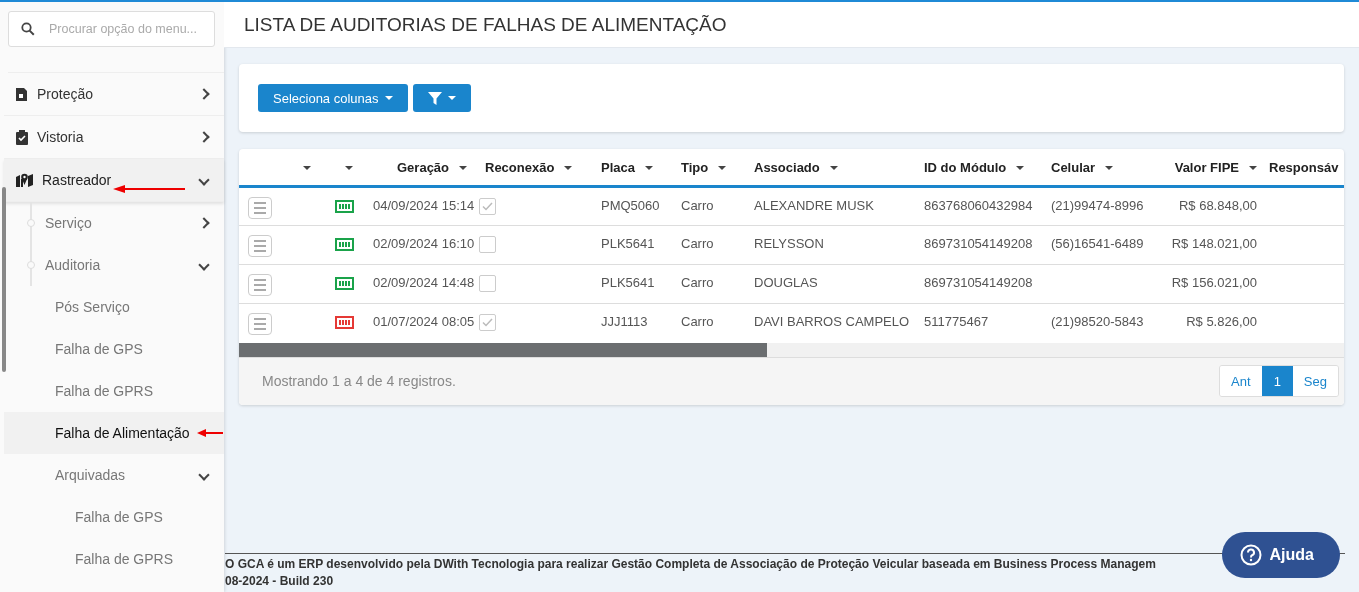 This screenshot has width=1359, height=592. What do you see at coordinates (1250, 555) in the screenshot?
I see `help-icon` at bounding box center [1250, 555].